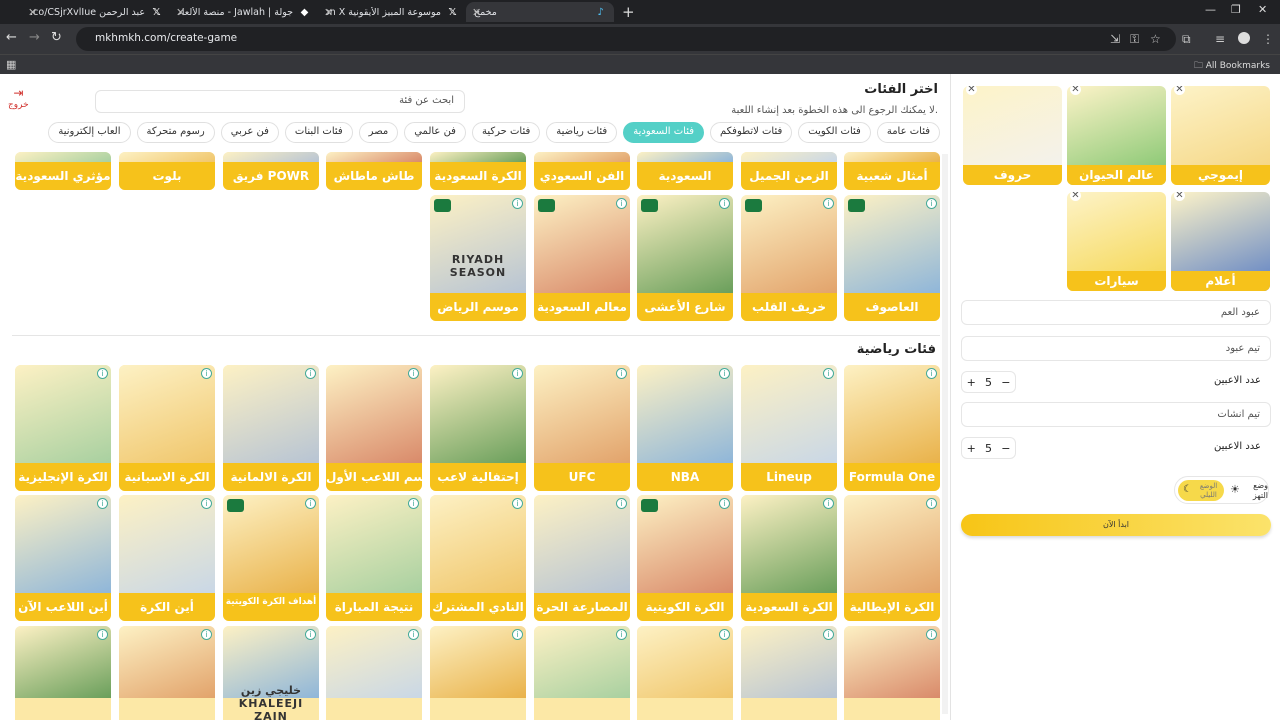  Describe the element at coordinates (89, 132) in the screenshot. I see `filter-chip: العاب إلكترونية` at that location.